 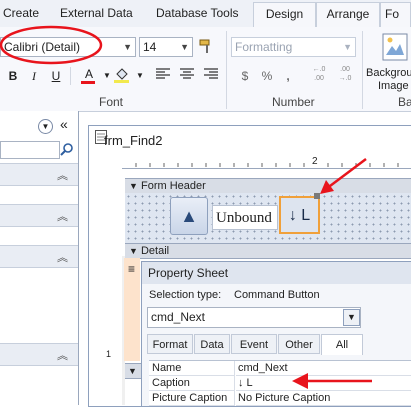 I want to click on tab-format-props: Format, so click(x=170, y=344).